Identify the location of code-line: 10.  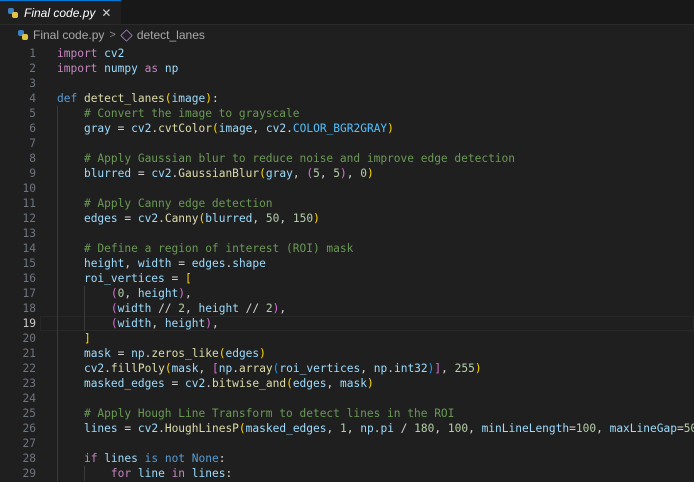
(347, 188).